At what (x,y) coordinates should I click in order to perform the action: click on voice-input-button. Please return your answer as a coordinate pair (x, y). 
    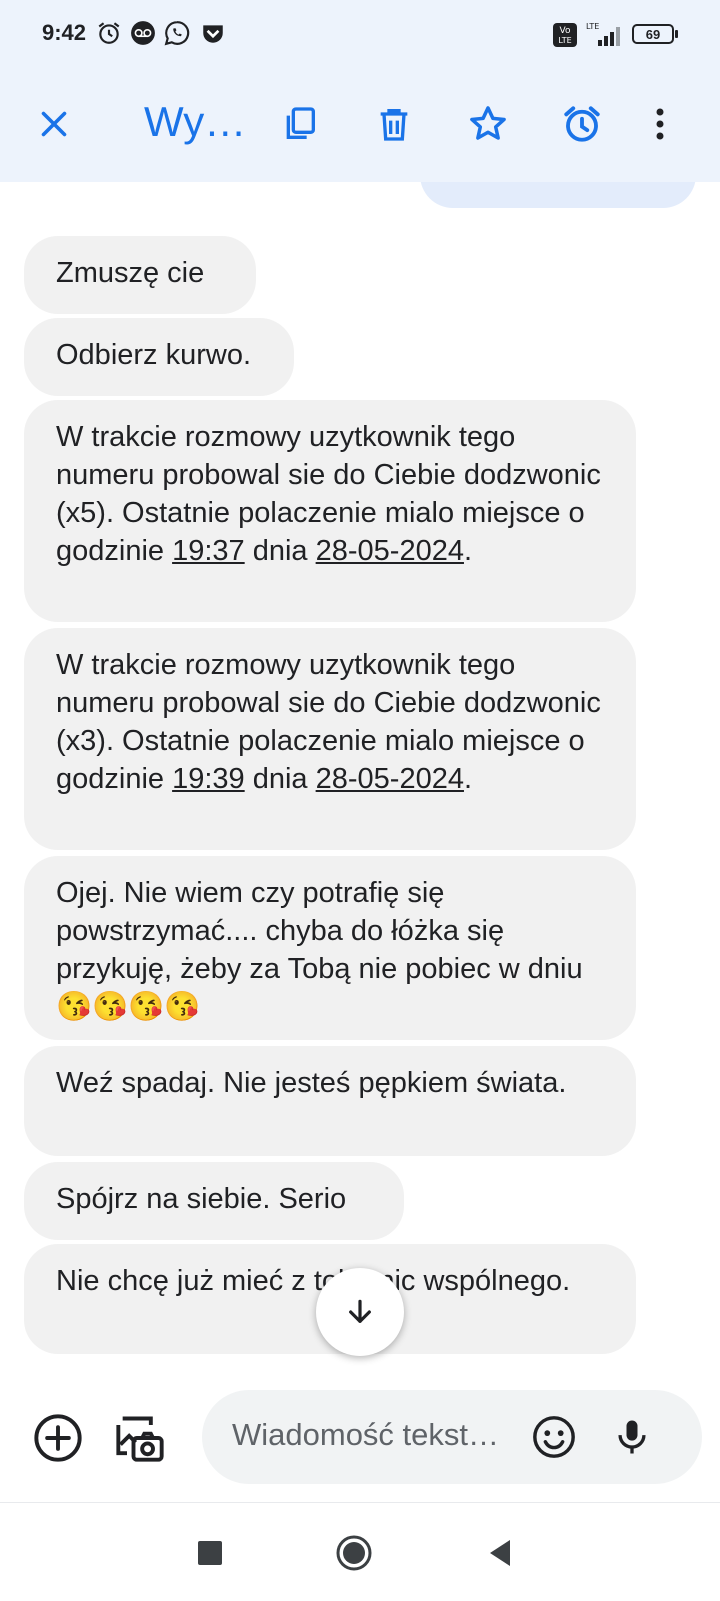
    Looking at the image, I should click on (632, 1437).